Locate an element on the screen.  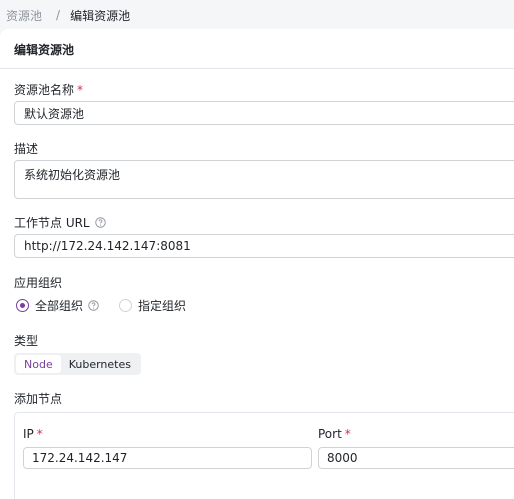
port-value: 8000 is located at coordinates (342, 458).